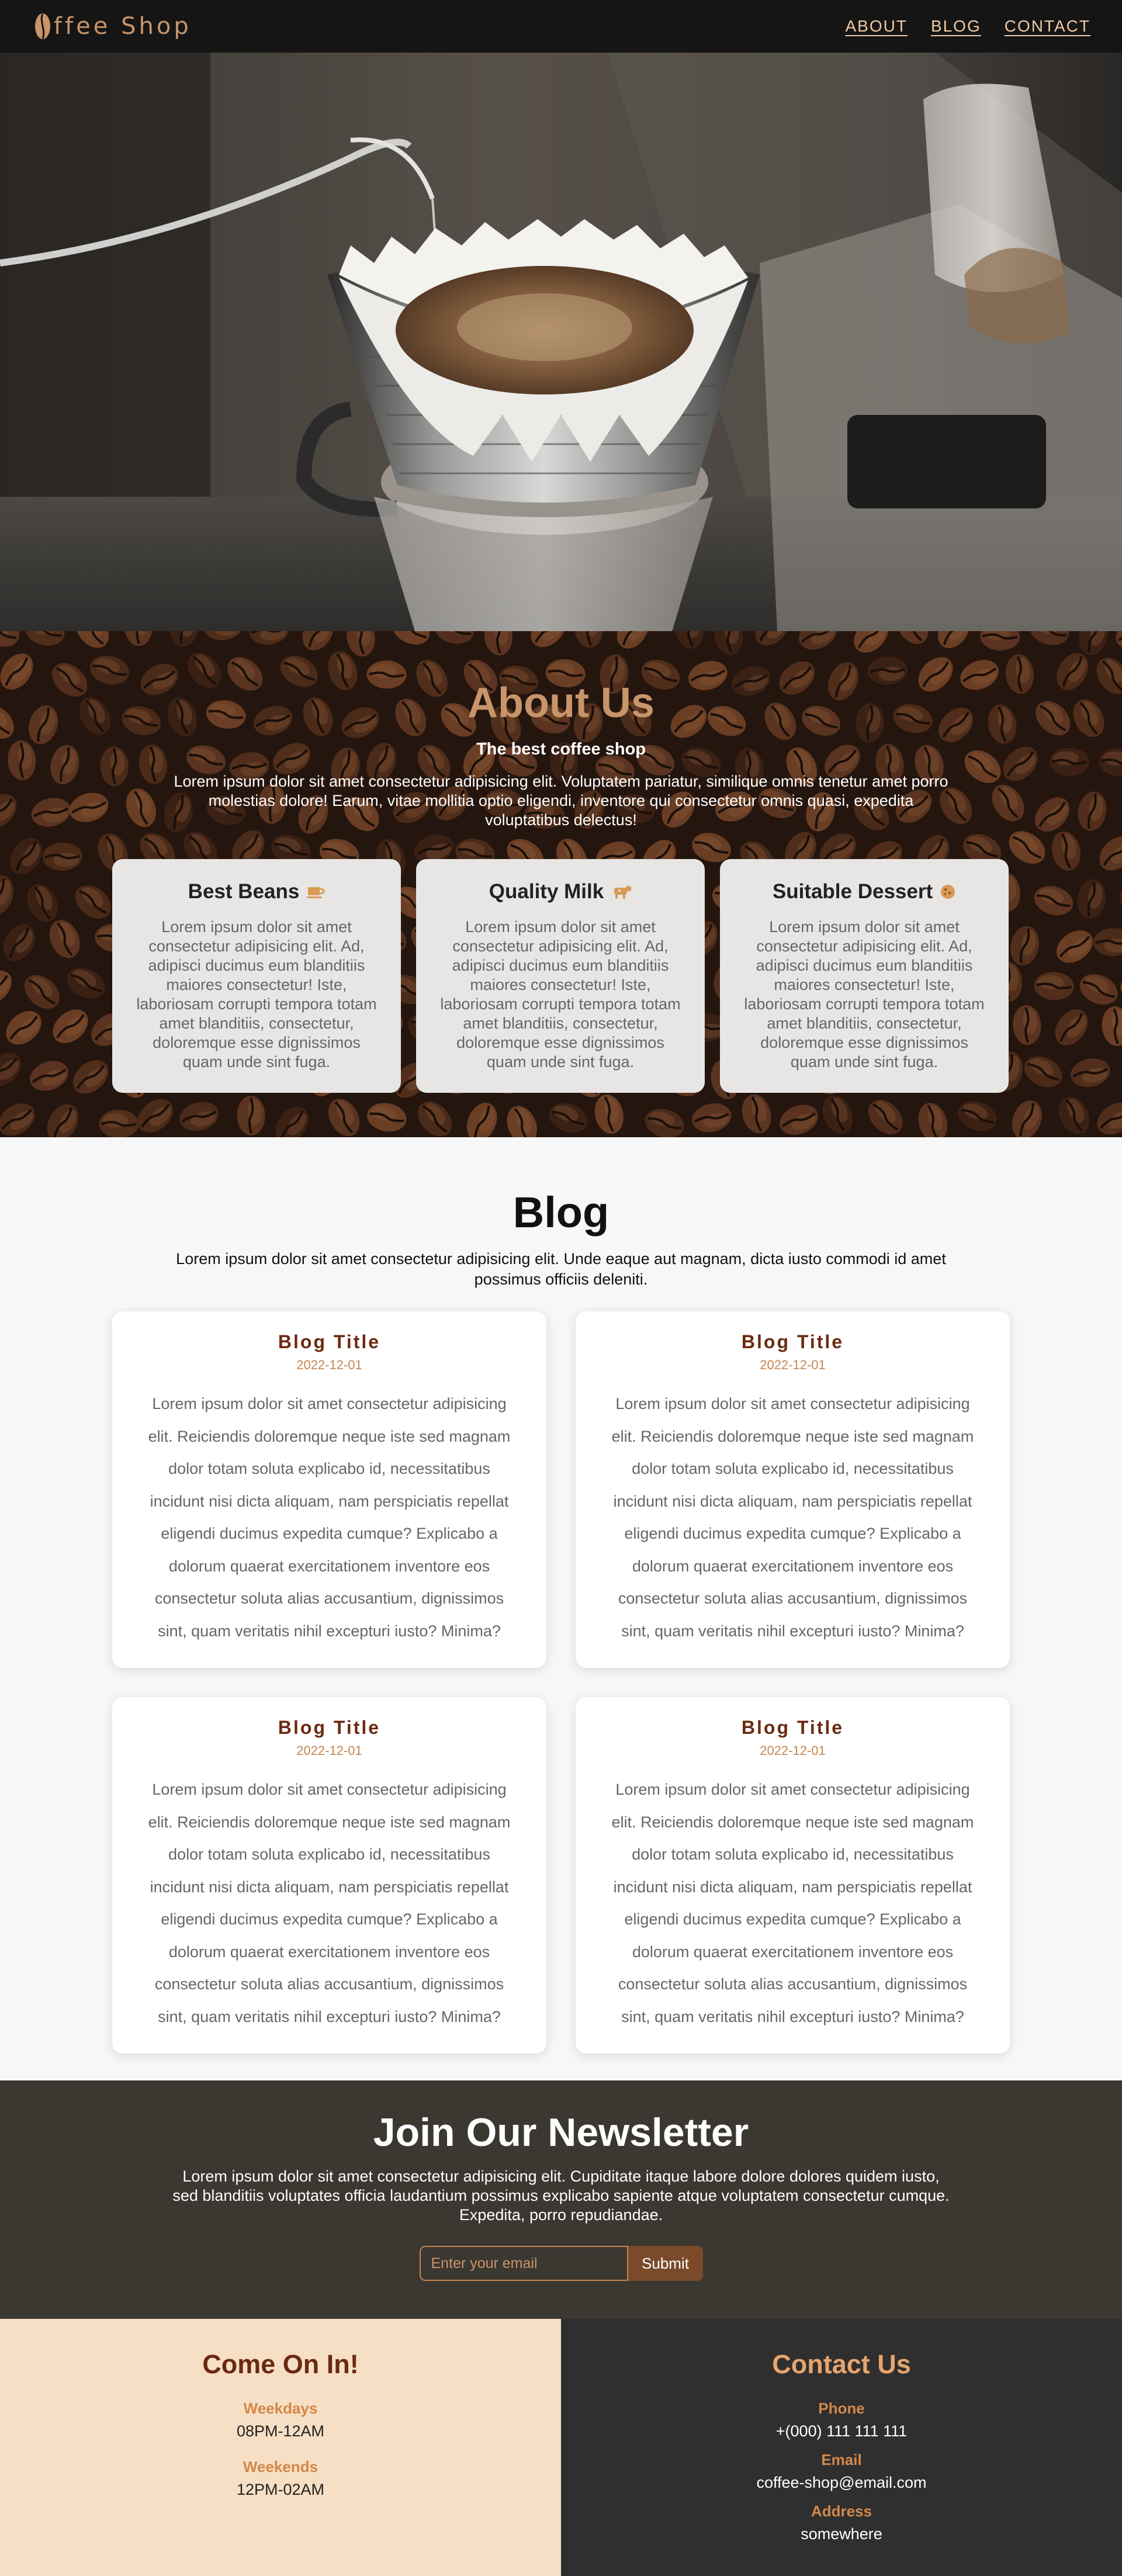  Describe the element at coordinates (280, 2364) in the screenshot. I see `opening-hours-title: Come On In!` at that location.